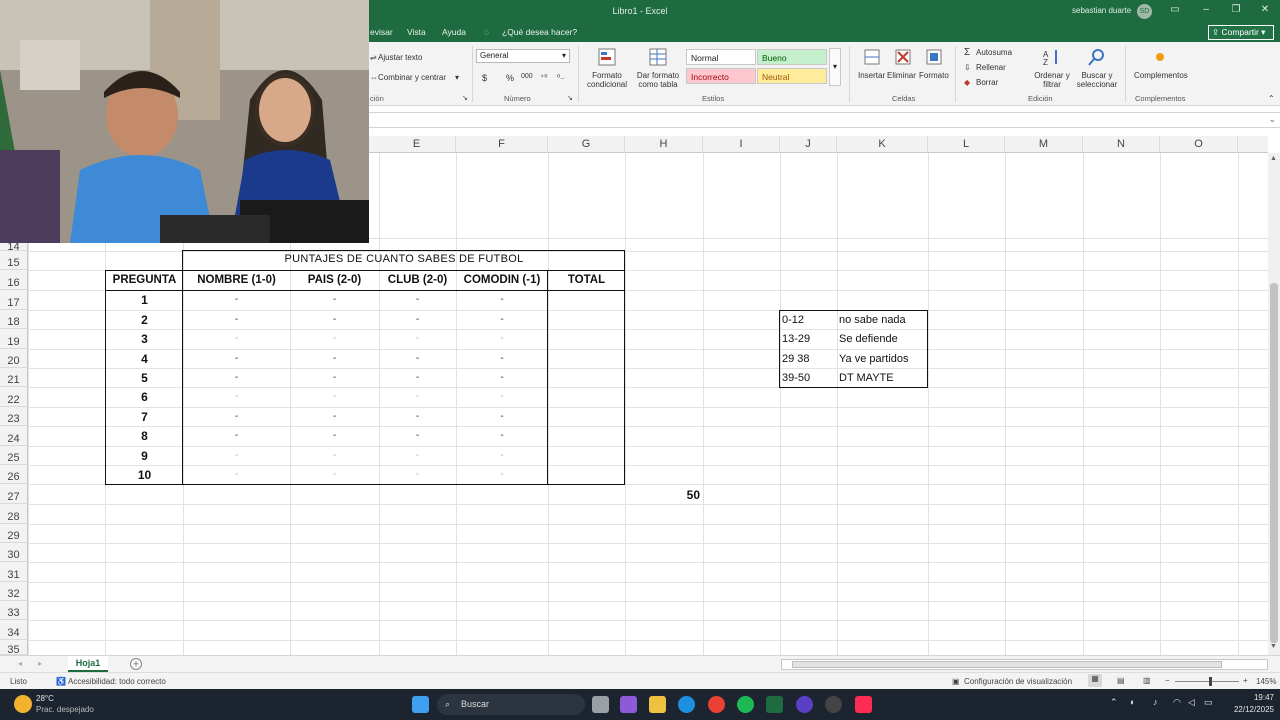  I want to click on row-header: 29, so click(14, 533).